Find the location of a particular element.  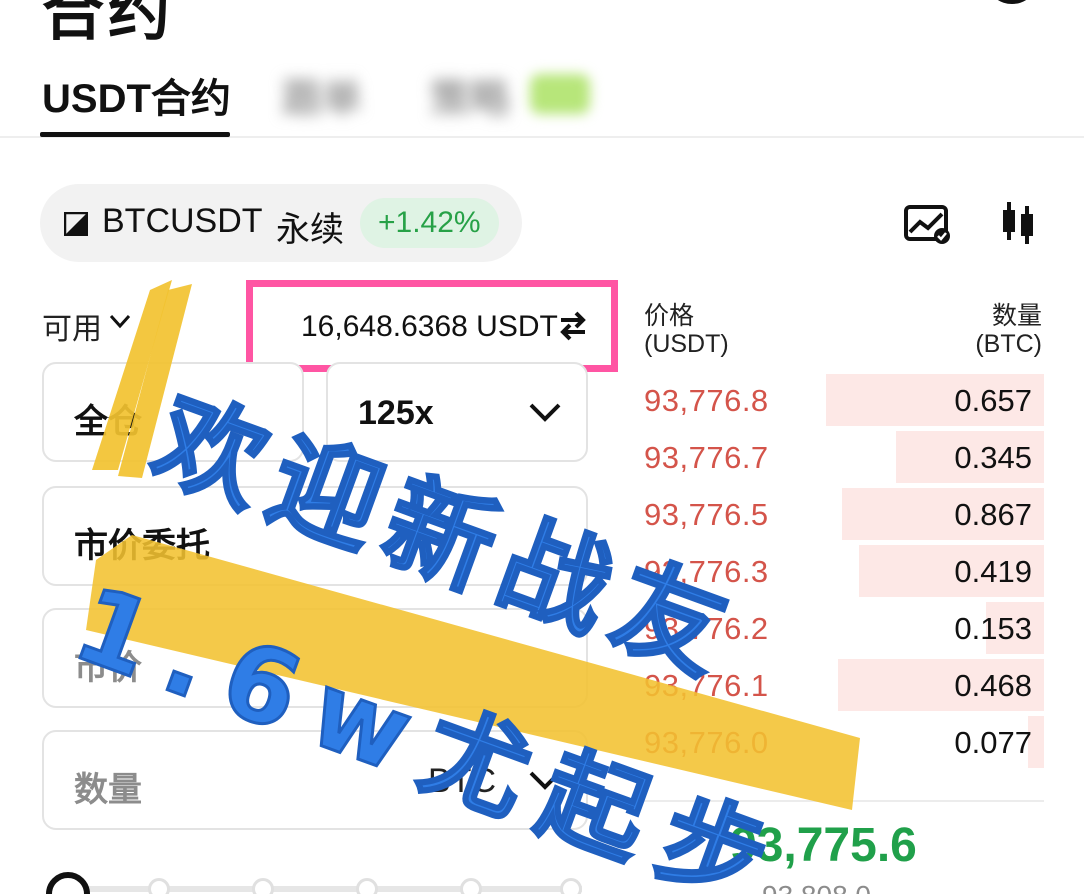

tab-copy-trading: 跟单 is located at coordinates (322, 95).